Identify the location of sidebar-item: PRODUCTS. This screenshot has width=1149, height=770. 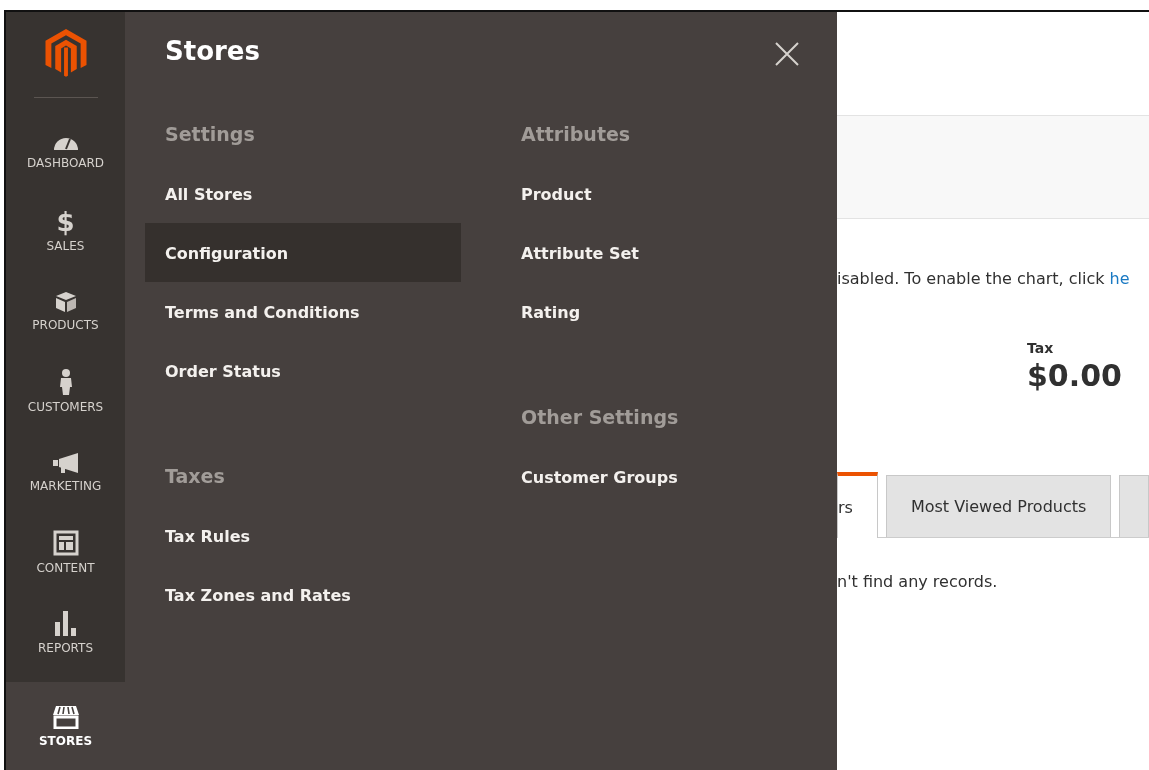
(65, 311).